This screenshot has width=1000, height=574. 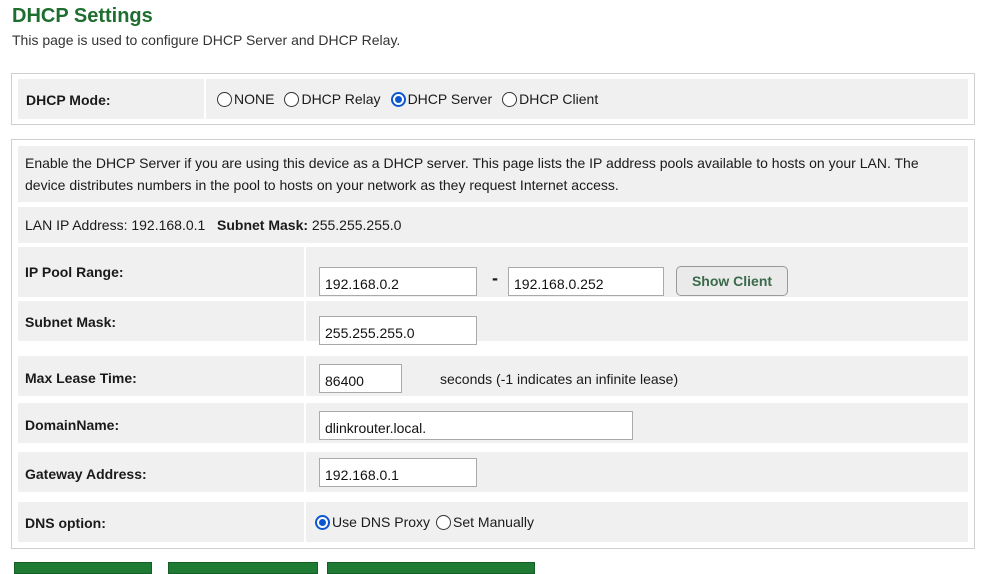 I want to click on dns-radio-proxy: Use DNS Proxy, so click(x=372, y=522).